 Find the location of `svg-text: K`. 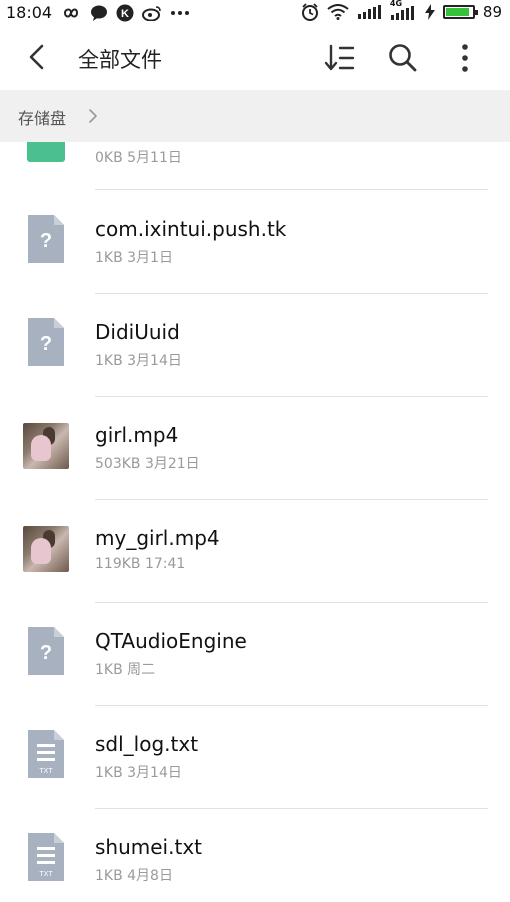

svg-text: K is located at coordinates (125, 14).